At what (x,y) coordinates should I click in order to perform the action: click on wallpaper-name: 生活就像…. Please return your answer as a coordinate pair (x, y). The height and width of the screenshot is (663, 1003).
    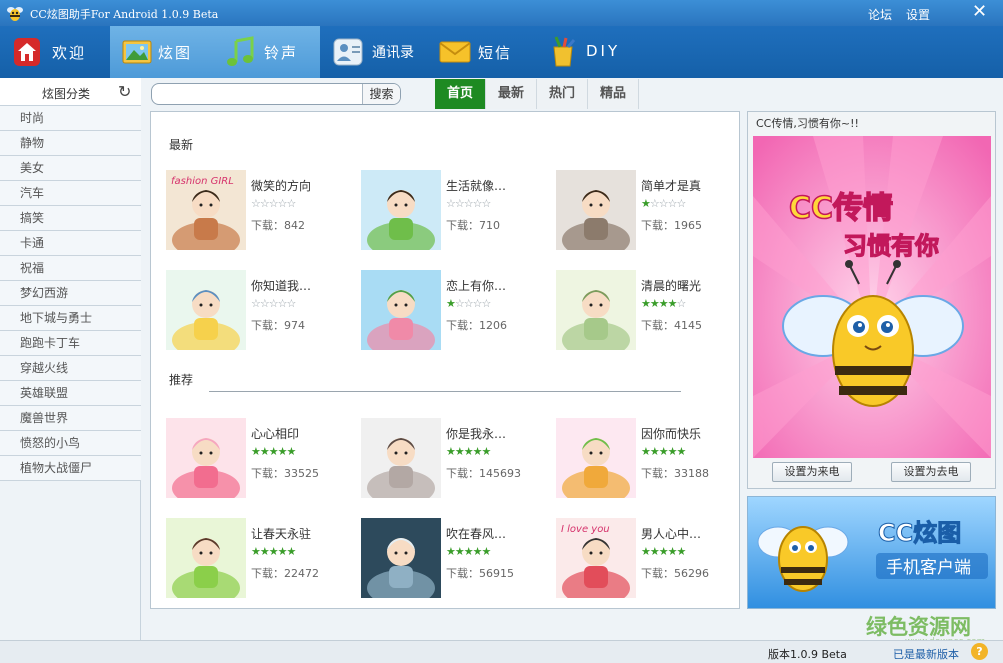
    Looking at the image, I should click on (496, 185).